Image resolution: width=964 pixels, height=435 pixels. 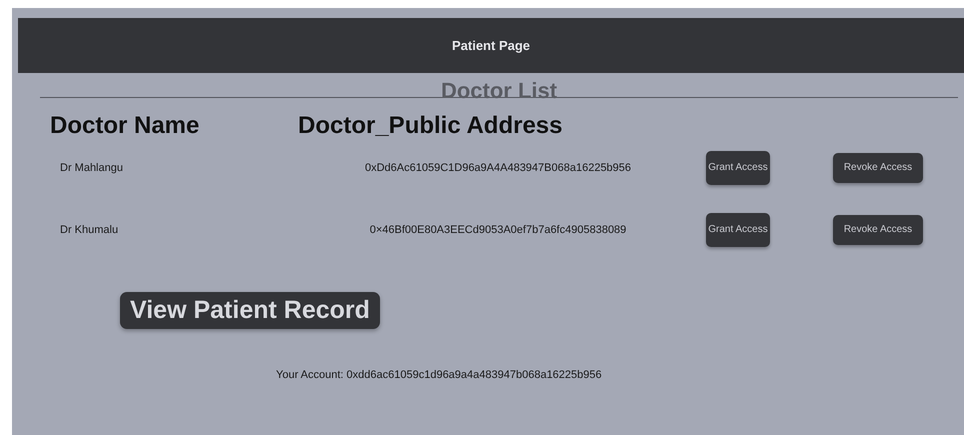 I want to click on account-text: Your Account: 0xdd6ac61059c1d96a9a4a483947b068a16225b956, so click(x=439, y=375).